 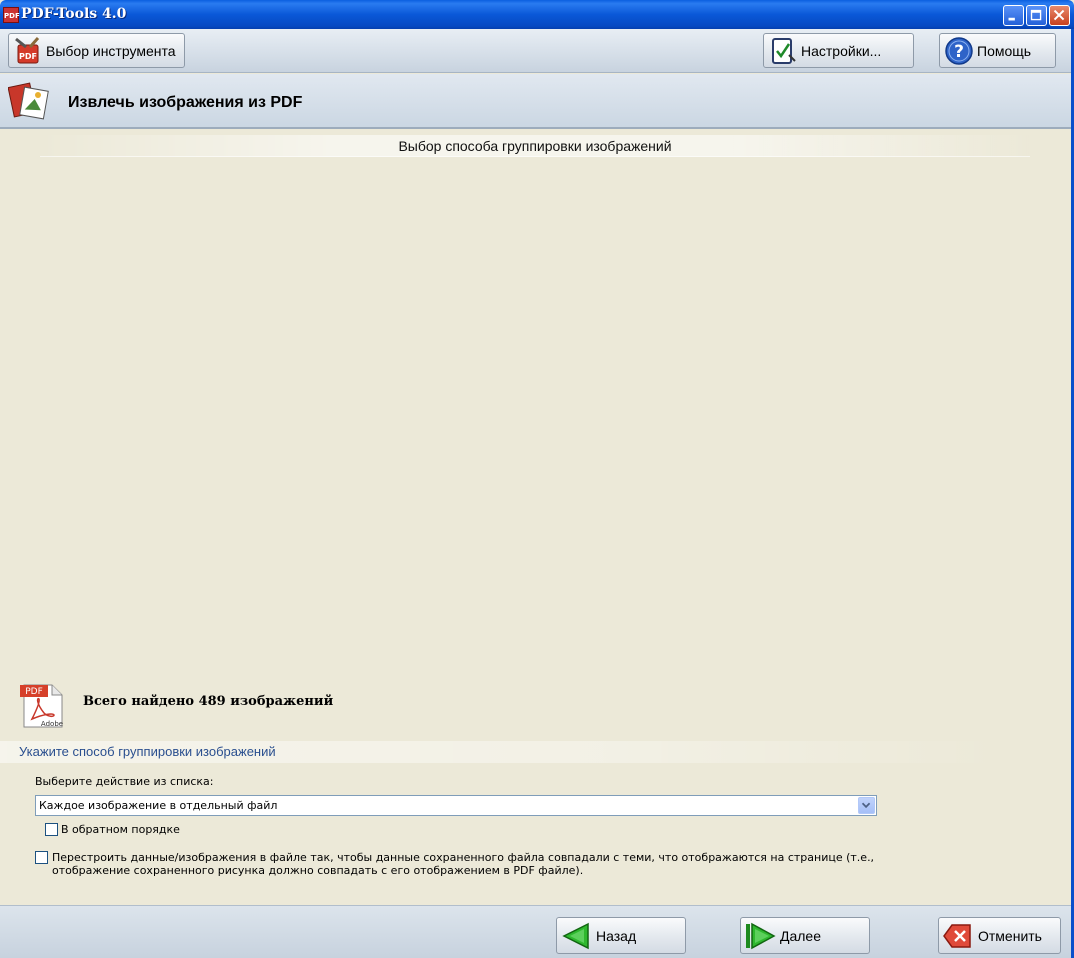 I want to click on page-title: Извлечь изображения из PDF, so click(x=185, y=102).